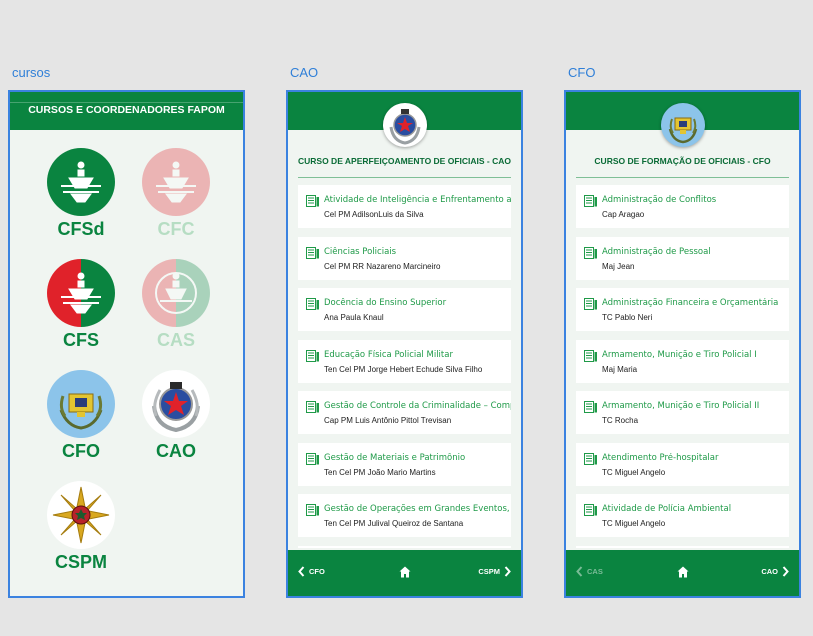  Describe the element at coordinates (489, 571) in the screenshot. I see `next-course-label: CSPM` at that location.